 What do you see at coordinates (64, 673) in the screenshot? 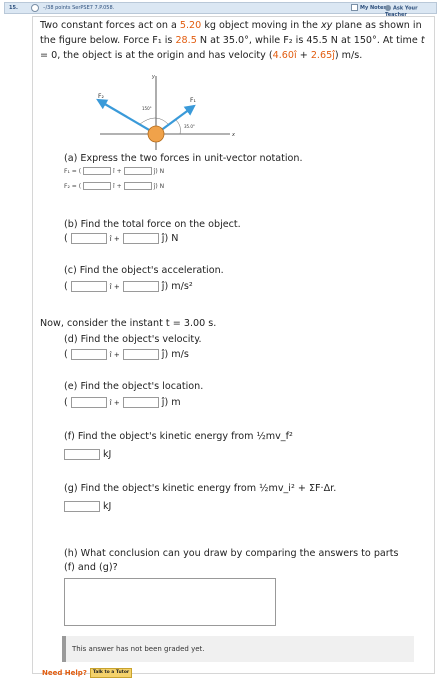
I see `need-help-label: Need Help?` at bounding box center [64, 673].